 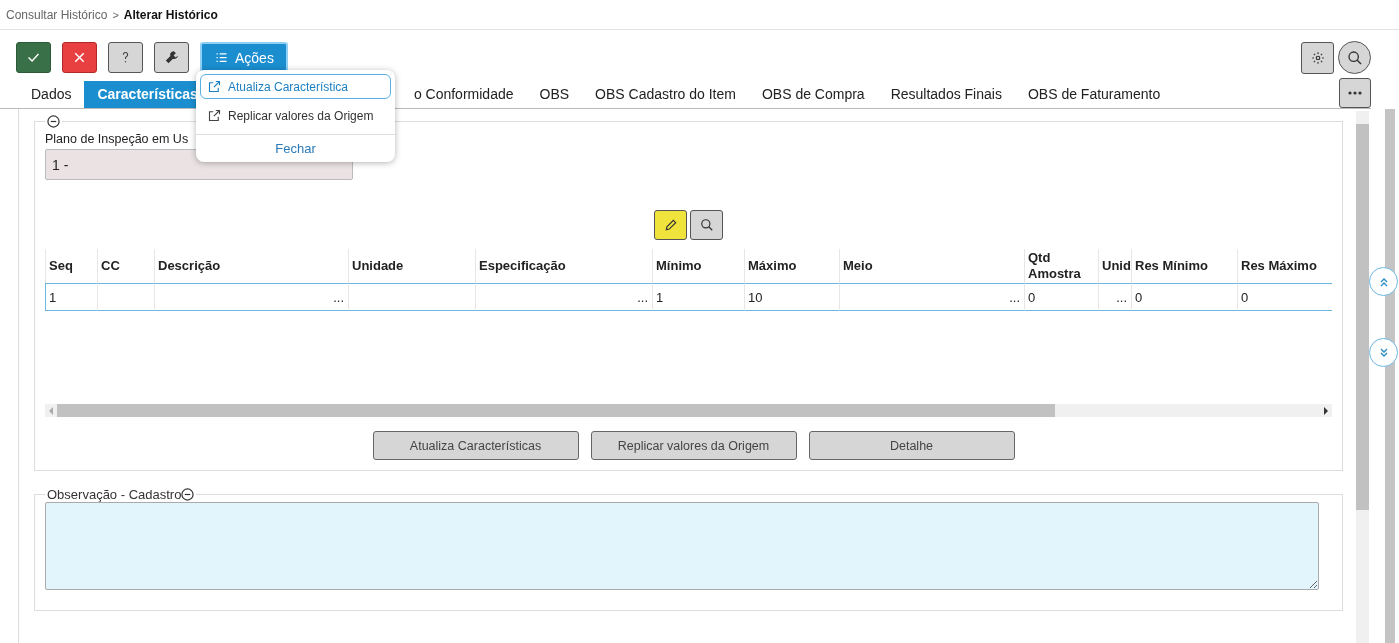 I want to click on tab: OBS, so click(x=554, y=94).